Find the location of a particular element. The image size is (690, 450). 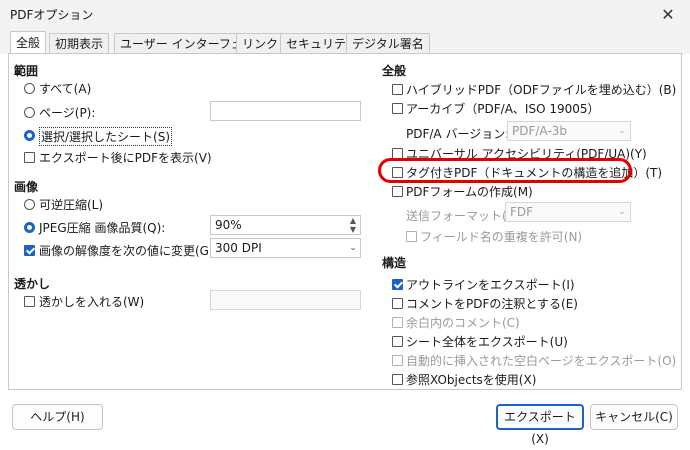

range-pages-input is located at coordinates (285, 111).